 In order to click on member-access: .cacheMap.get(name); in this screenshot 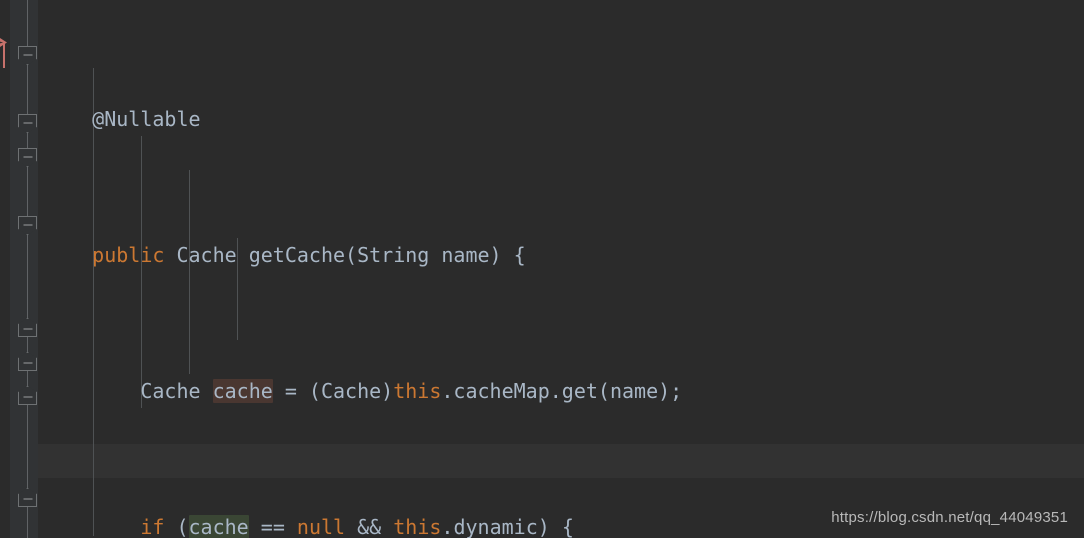, I will do `click(562, 391)`.